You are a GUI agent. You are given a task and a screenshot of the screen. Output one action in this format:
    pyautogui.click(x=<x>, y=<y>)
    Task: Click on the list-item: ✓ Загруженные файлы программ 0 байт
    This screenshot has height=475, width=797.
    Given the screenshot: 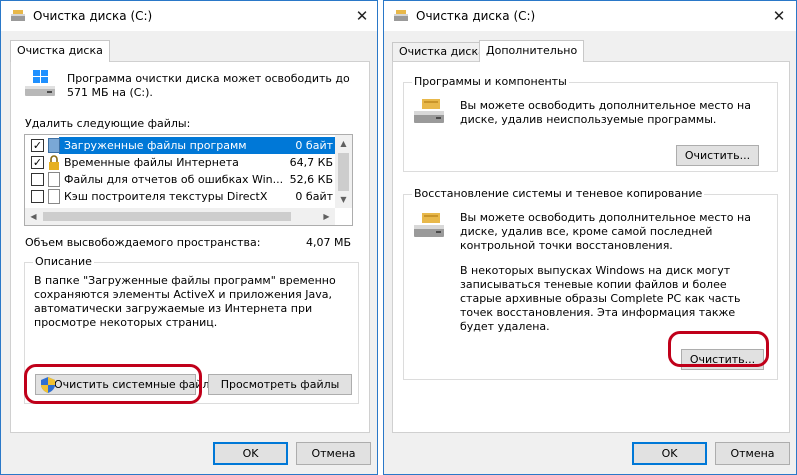 What is the action you would take?
    pyautogui.click(x=181, y=145)
    